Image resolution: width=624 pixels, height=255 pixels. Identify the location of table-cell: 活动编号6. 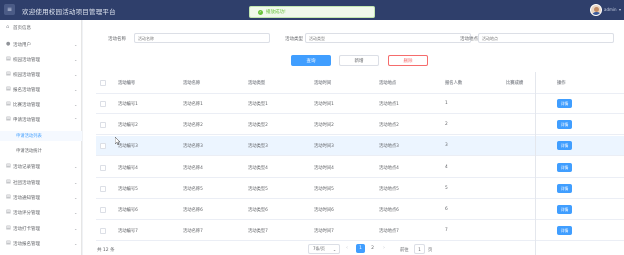
(128, 210).